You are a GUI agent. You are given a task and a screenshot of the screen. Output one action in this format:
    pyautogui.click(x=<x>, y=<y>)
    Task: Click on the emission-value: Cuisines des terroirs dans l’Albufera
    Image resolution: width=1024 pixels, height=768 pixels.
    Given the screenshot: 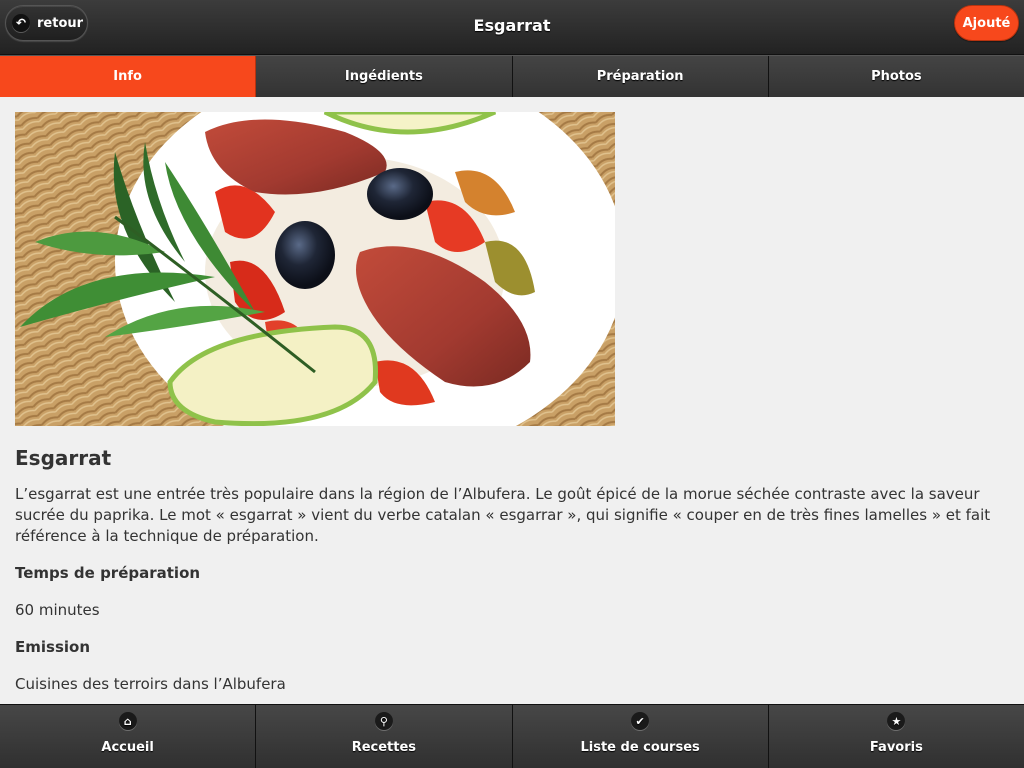 What is the action you would take?
    pyautogui.click(x=150, y=684)
    